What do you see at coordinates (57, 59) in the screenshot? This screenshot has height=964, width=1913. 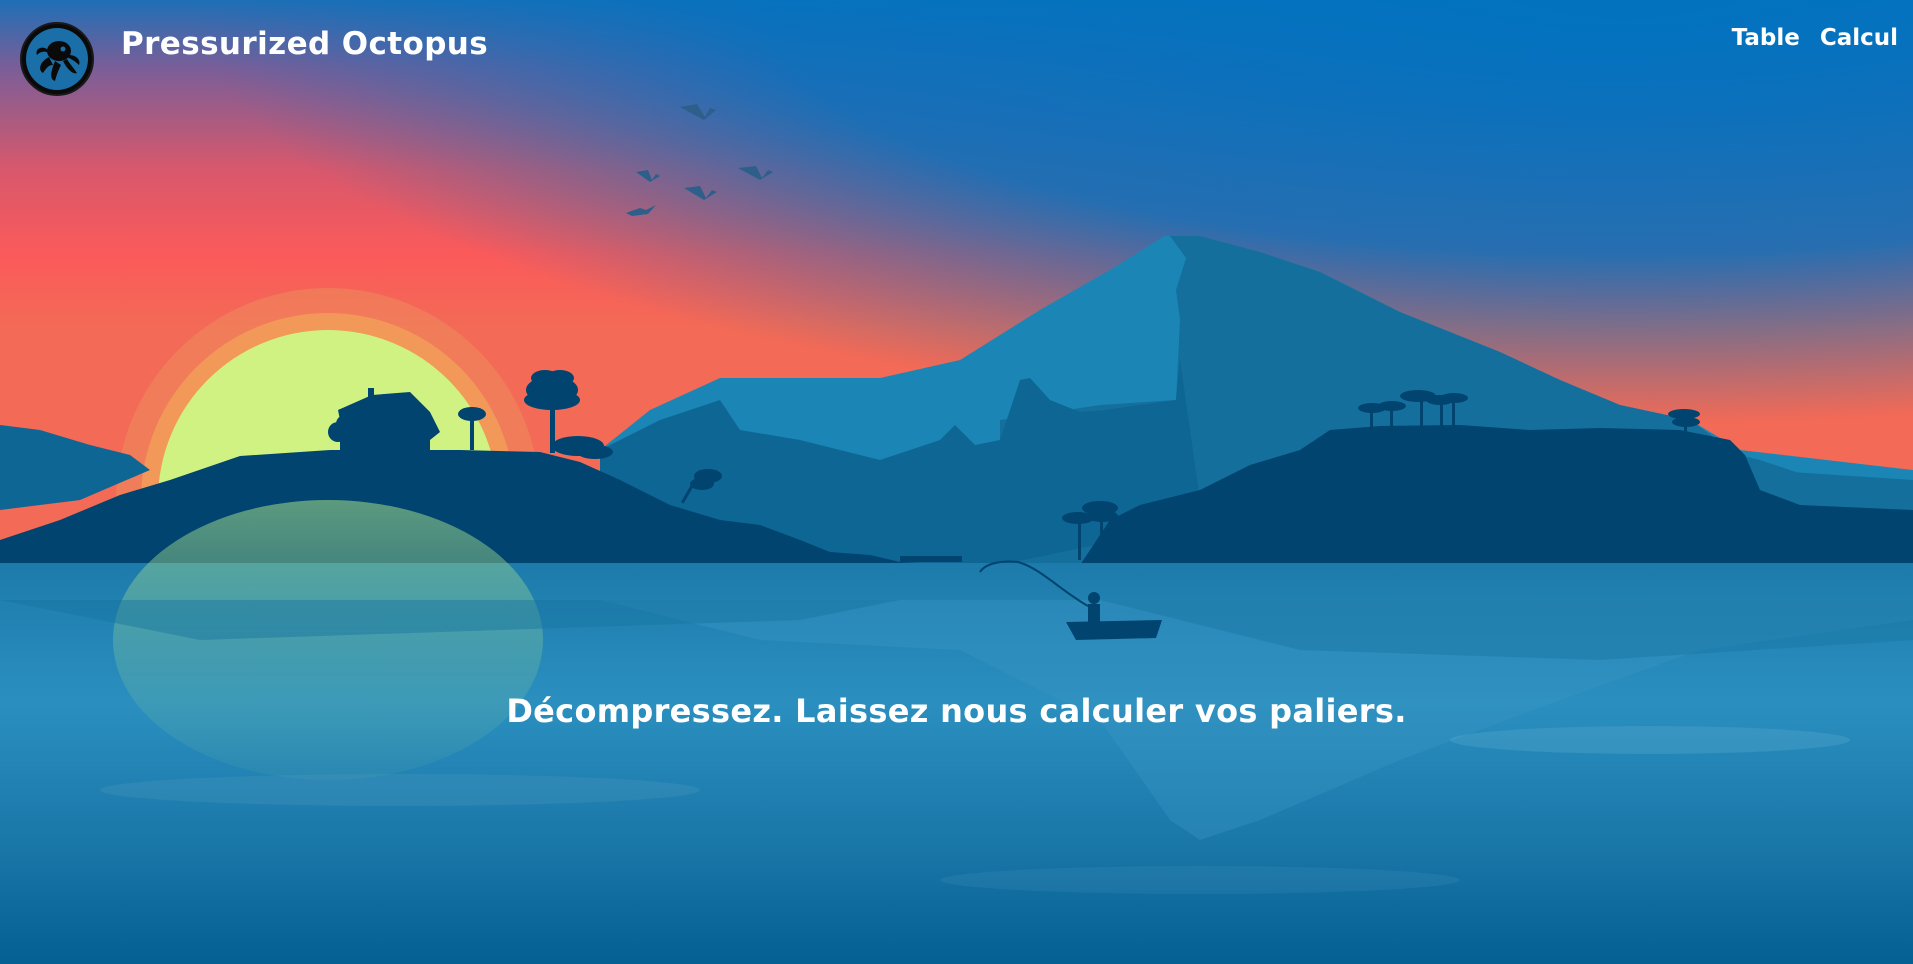 I see `octopus-icon` at bounding box center [57, 59].